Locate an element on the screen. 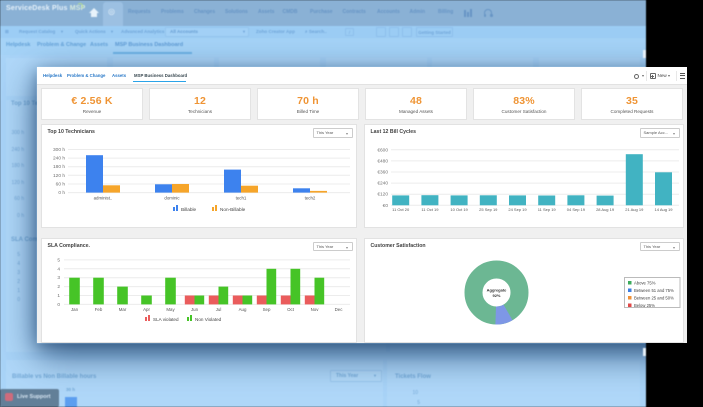 This screenshot has width=703, height=407. svg-text: tech1 is located at coordinates (240, 198).